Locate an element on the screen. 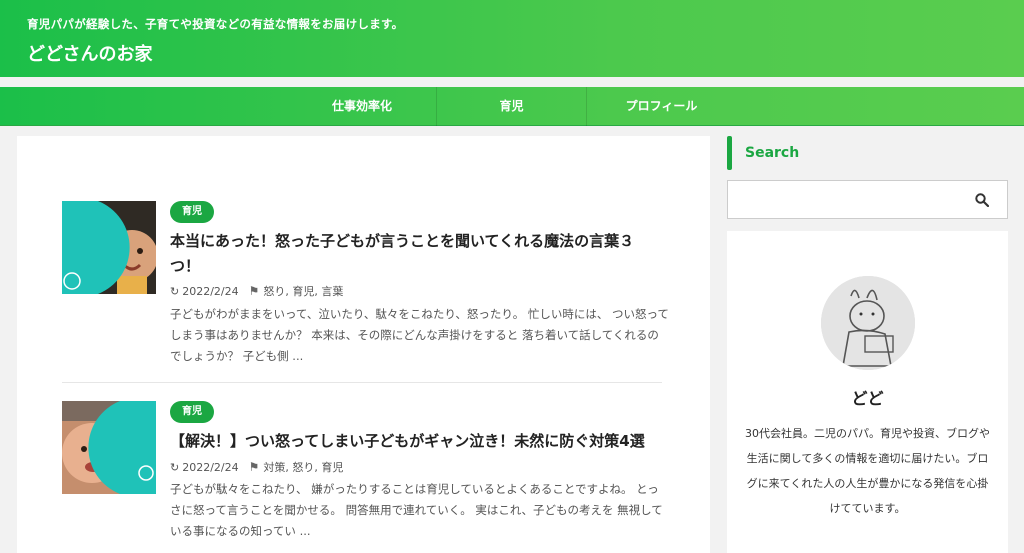 This screenshot has width=1024, height=553. search-icon is located at coordinates (982, 199).